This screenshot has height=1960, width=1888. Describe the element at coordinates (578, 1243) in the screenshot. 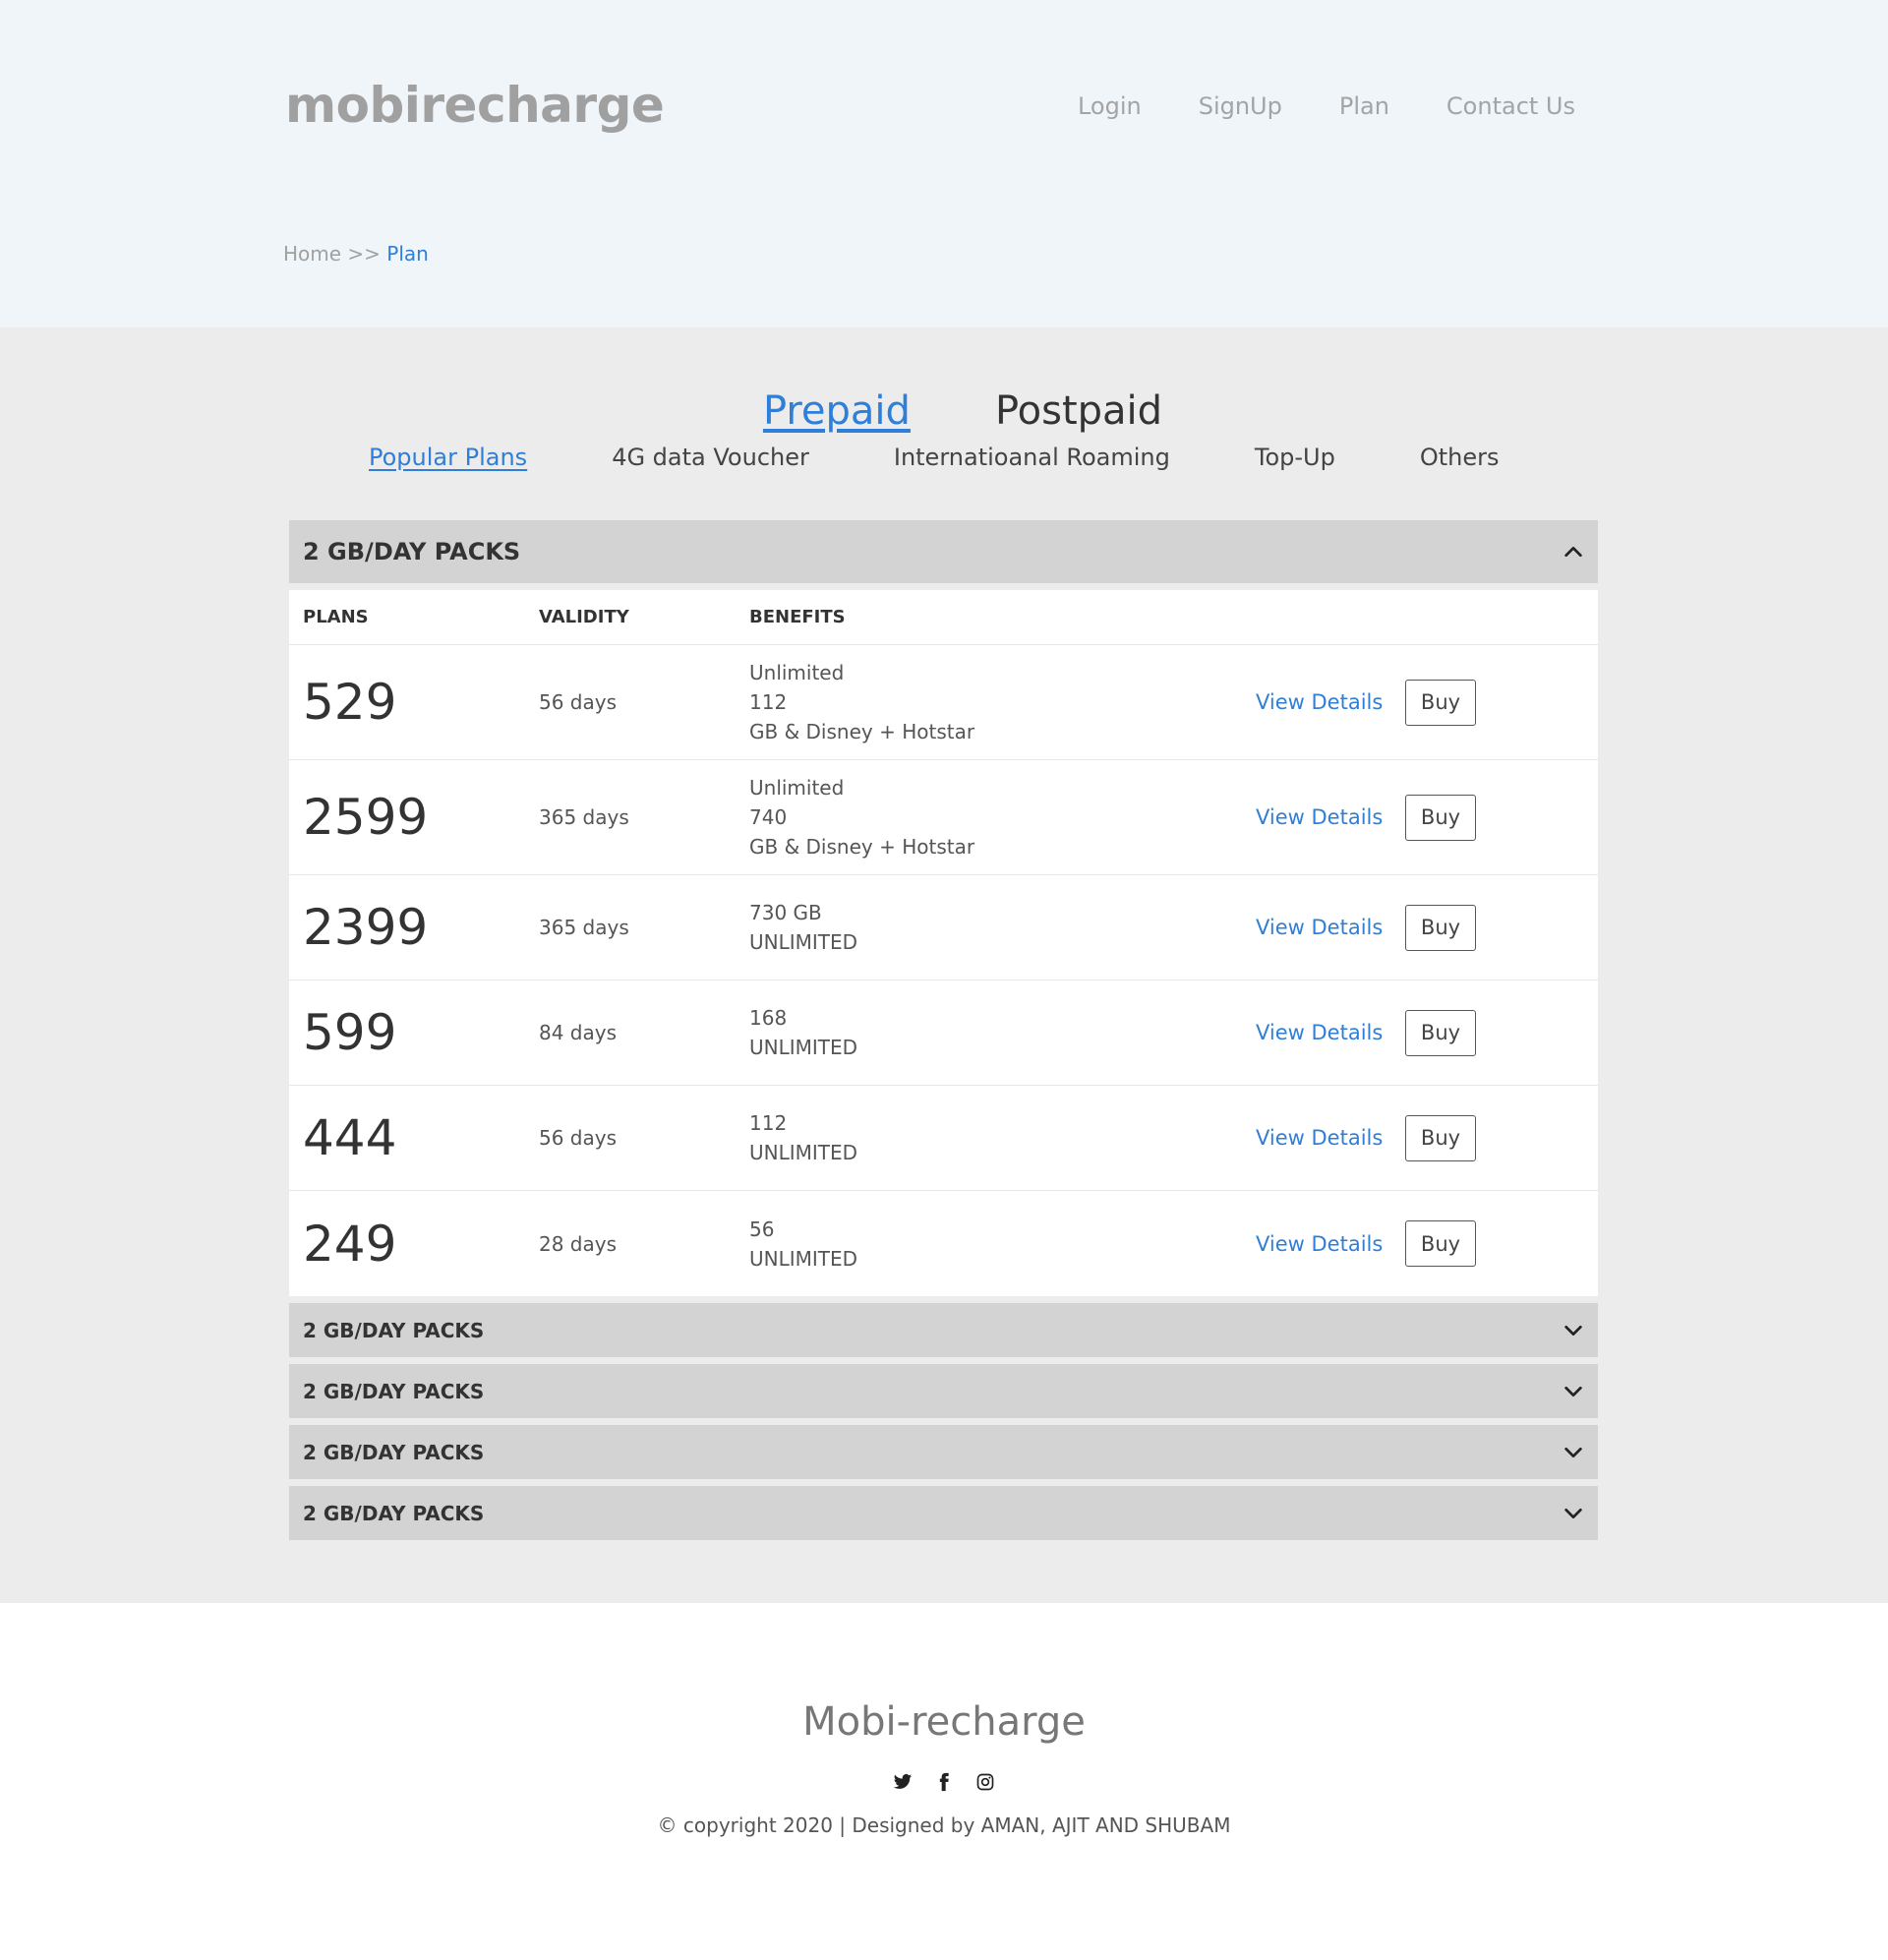

I see `plan-validity: 28 days` at that location.